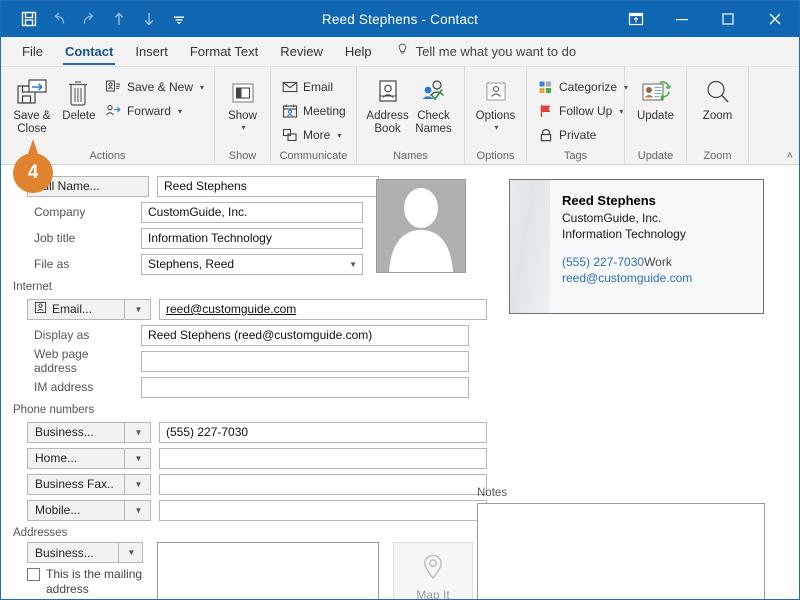  I want to click on phone-type-dropdown-mobile: ▼, so click(138, 510).